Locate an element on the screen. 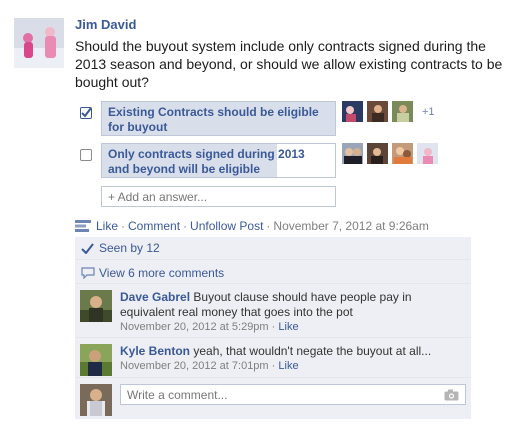  poll-option-1-voters: +1 is located at coordinates (388, 111).